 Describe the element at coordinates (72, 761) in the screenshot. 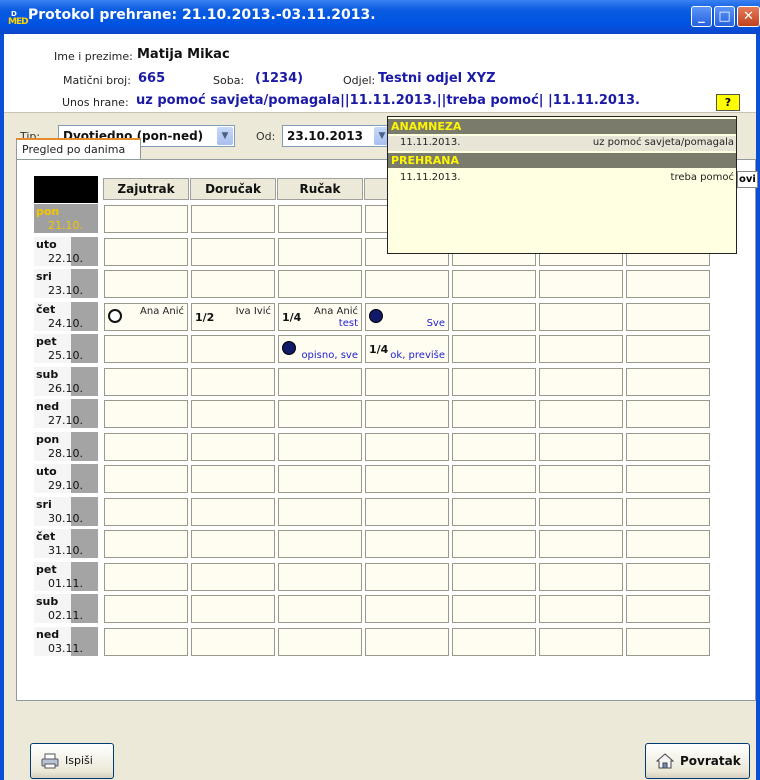

I see `print-button: Ispiši` at that location.